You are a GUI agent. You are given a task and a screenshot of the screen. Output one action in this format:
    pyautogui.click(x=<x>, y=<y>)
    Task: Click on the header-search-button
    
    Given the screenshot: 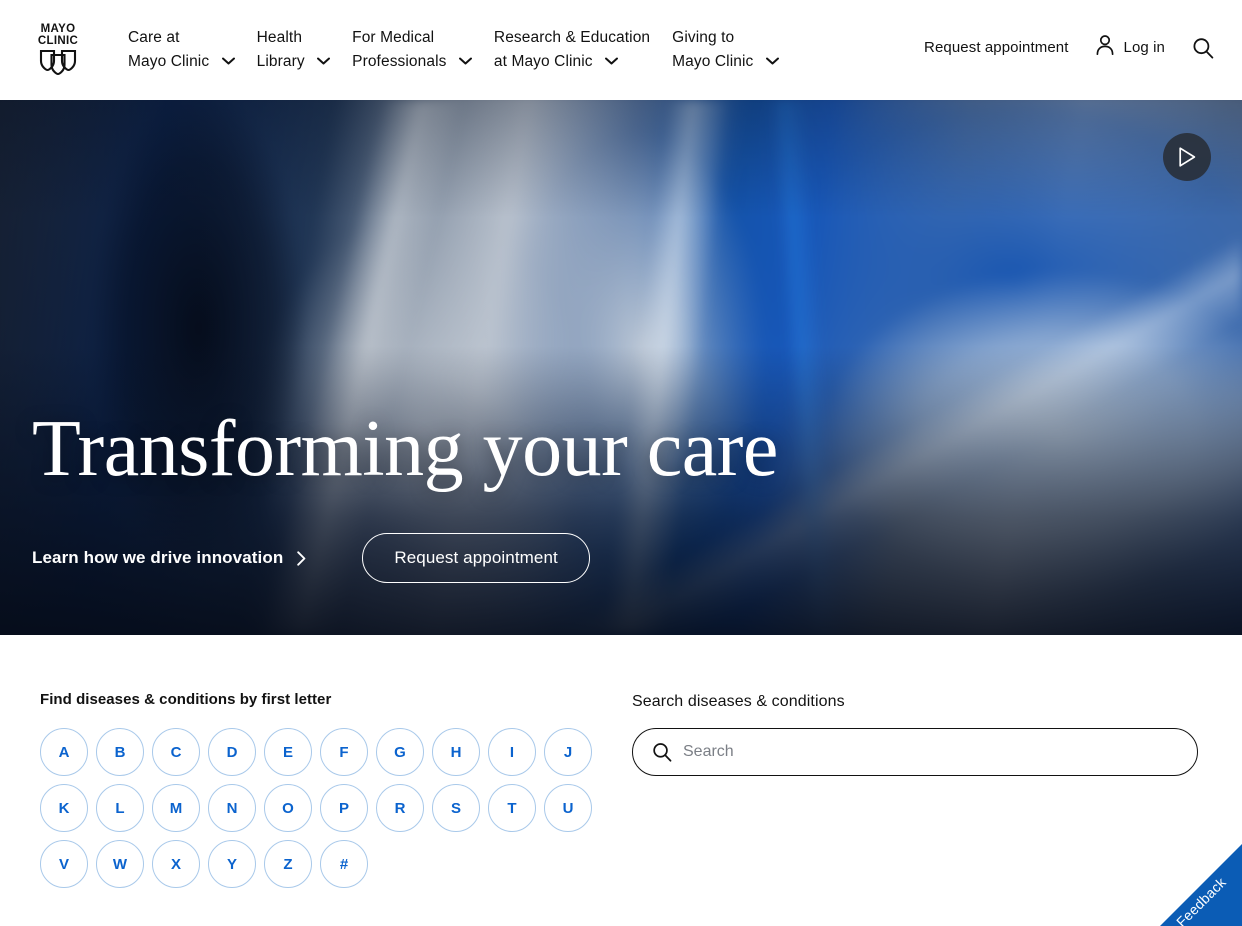 What is the action you would take?
    pyautogui.click(x=1203, y=48)
    